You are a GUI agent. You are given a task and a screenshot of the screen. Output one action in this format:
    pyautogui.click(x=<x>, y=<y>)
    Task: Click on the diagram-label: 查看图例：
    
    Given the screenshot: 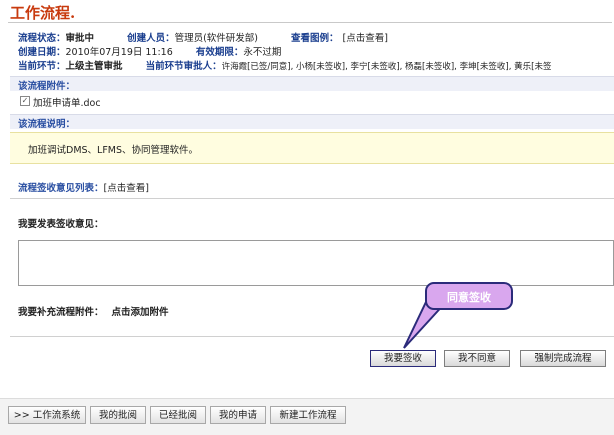 What is the action you would take?
    pyautogui.click(x=315, y=38)
    